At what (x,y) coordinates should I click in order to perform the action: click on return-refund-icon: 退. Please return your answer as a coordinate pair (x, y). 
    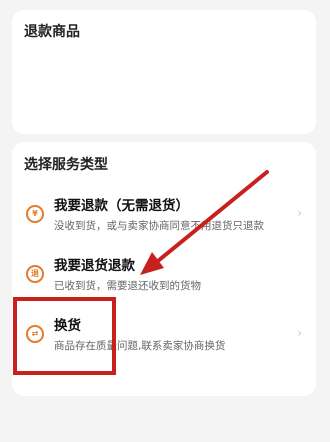
    Looking at the image, I should click on (35, 274).